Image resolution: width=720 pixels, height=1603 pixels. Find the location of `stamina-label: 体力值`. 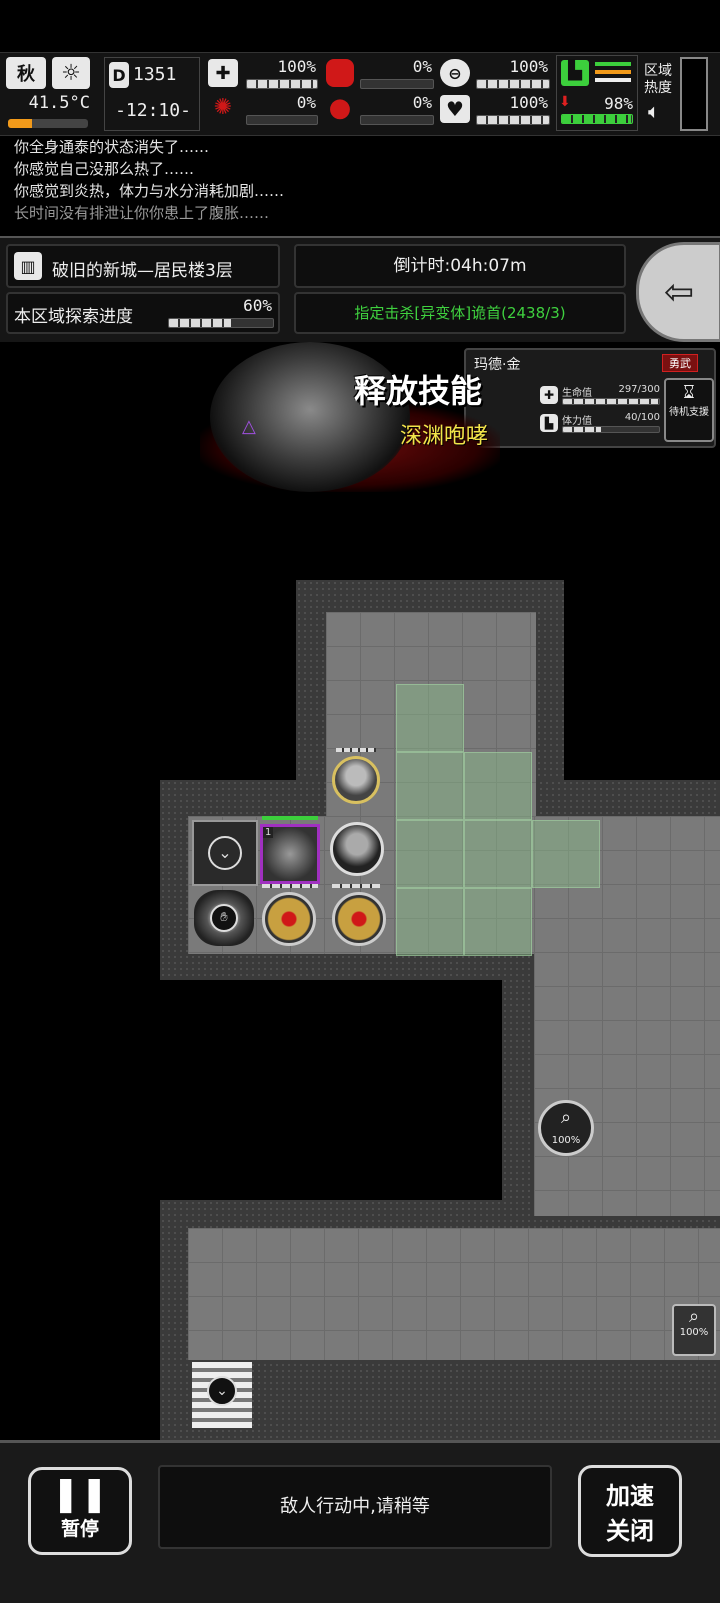

stamina-label: 体力值 is located at coordinates (577, 421).